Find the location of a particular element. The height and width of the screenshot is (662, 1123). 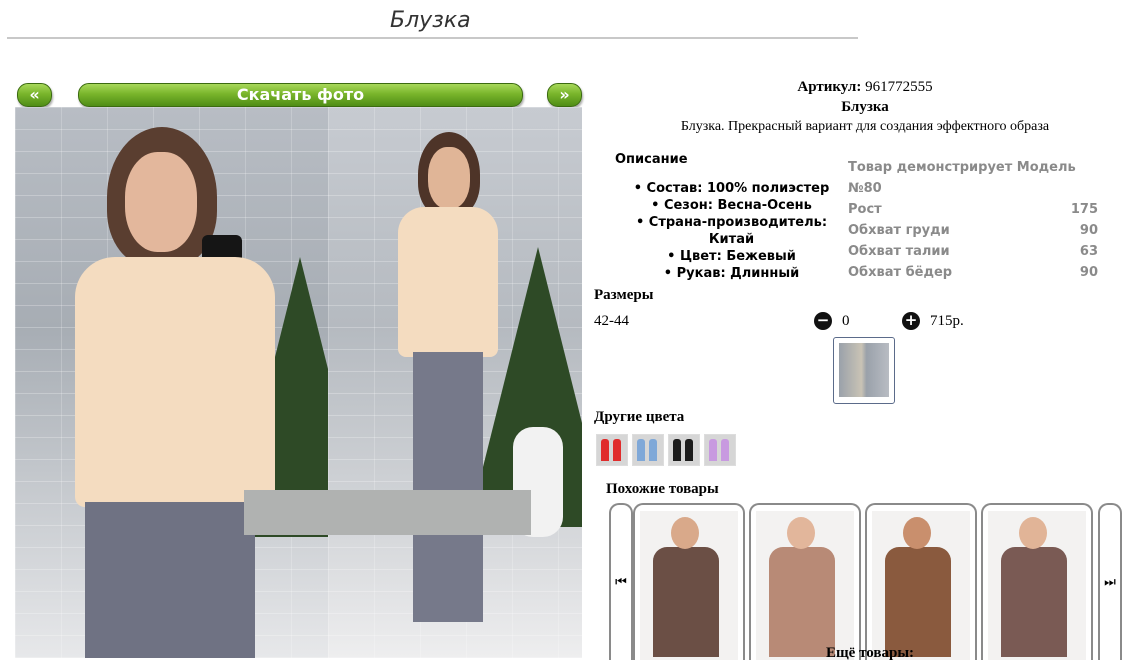

similar-products-label: Похожие товары is located at coordinates (662, 489).